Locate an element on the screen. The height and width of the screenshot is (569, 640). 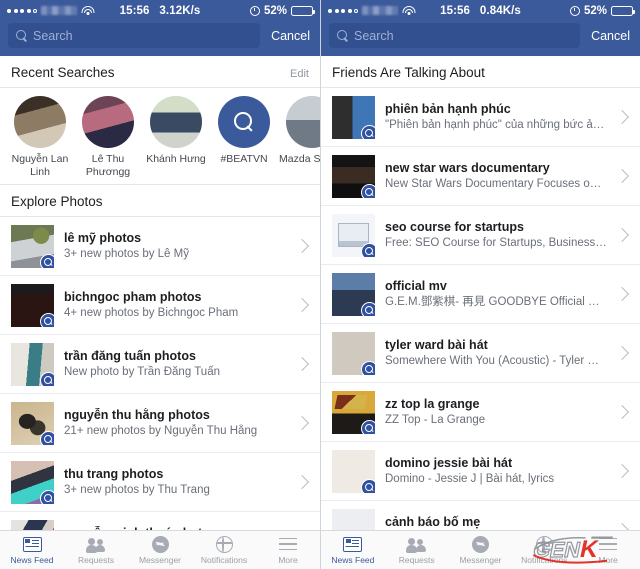
carrier-name-blurred is located at coordinates (59, 10).